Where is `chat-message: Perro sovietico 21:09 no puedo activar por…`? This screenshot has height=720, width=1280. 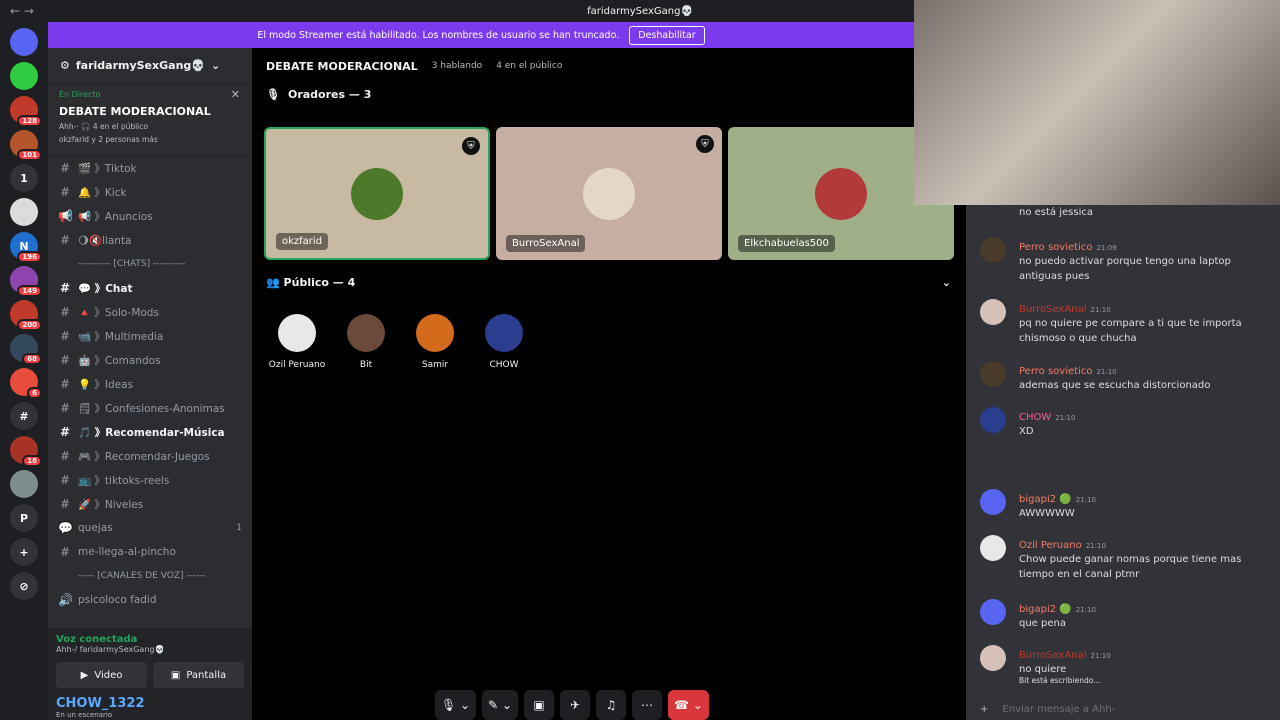
chat-message: Perro sovietico 21:09 no puedo activar por… is located at coordinates (1125, 259).